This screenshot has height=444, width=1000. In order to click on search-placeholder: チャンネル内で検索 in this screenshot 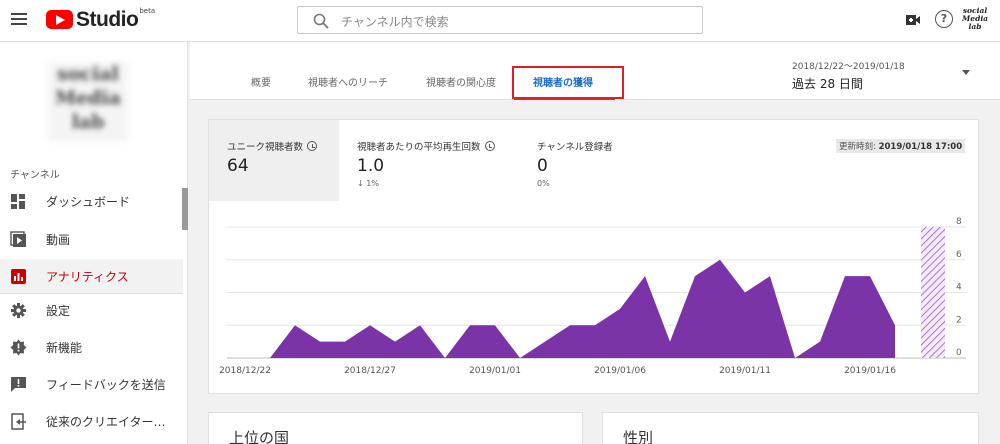, I will do `click(395, 22)`.